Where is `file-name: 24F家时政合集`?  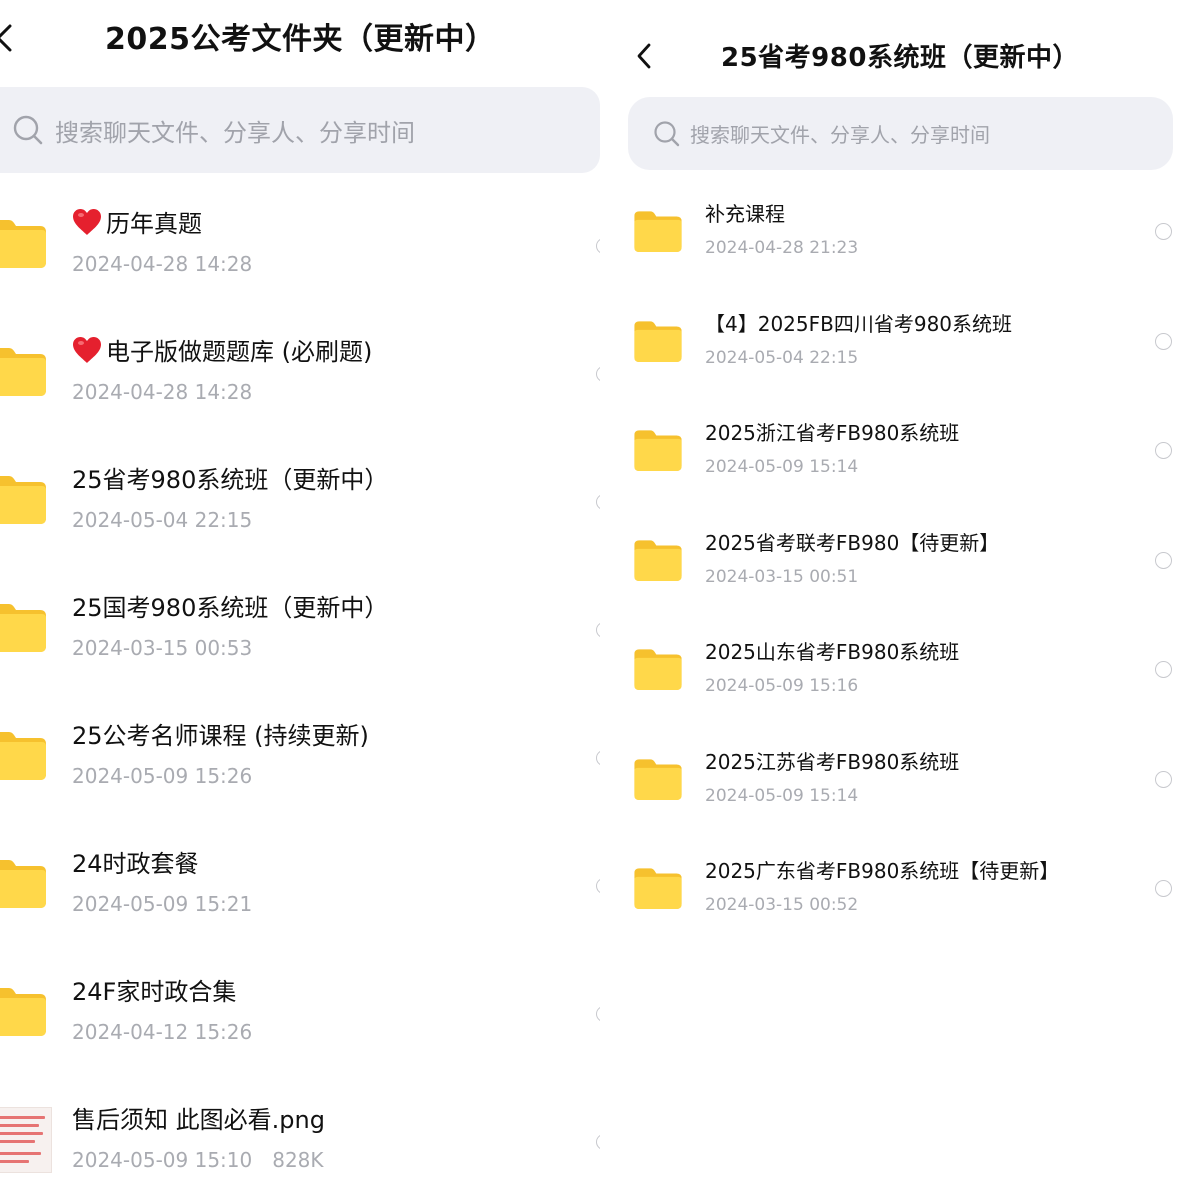 file-name: 24F家时政合集 is located at coordinates (154, 992).